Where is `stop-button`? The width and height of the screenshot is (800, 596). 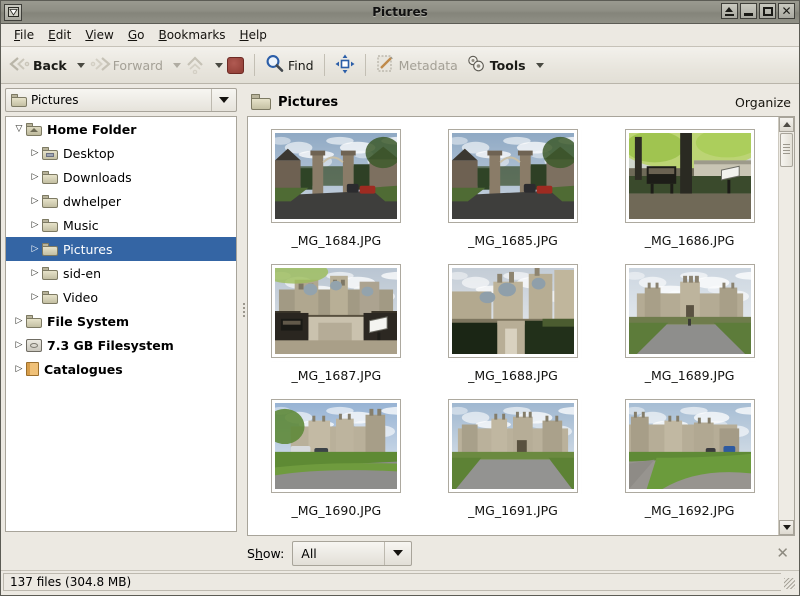
stop-button is located at coordinates (235, 65).